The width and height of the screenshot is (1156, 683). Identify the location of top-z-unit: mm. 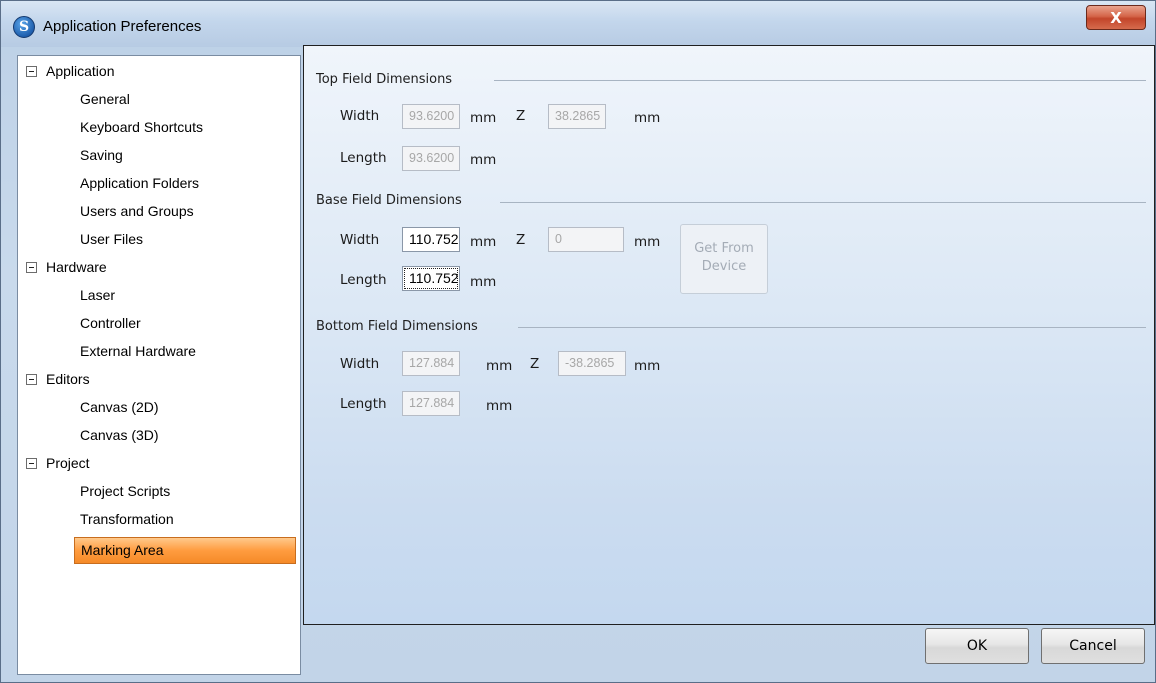
(647, 118).